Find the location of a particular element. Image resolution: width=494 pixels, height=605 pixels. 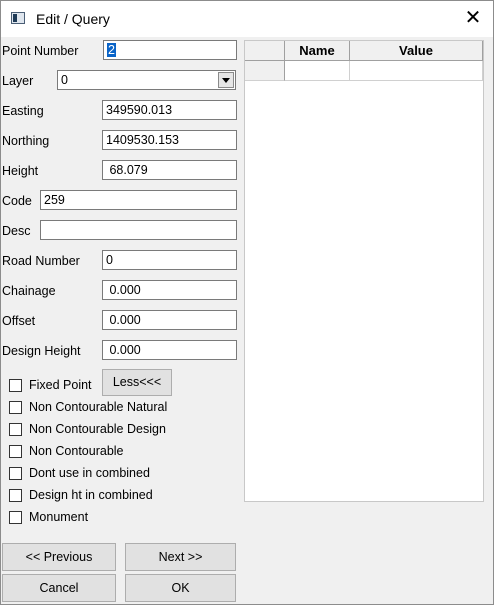

next-button: Next >> is located at coordinates (180, 557).